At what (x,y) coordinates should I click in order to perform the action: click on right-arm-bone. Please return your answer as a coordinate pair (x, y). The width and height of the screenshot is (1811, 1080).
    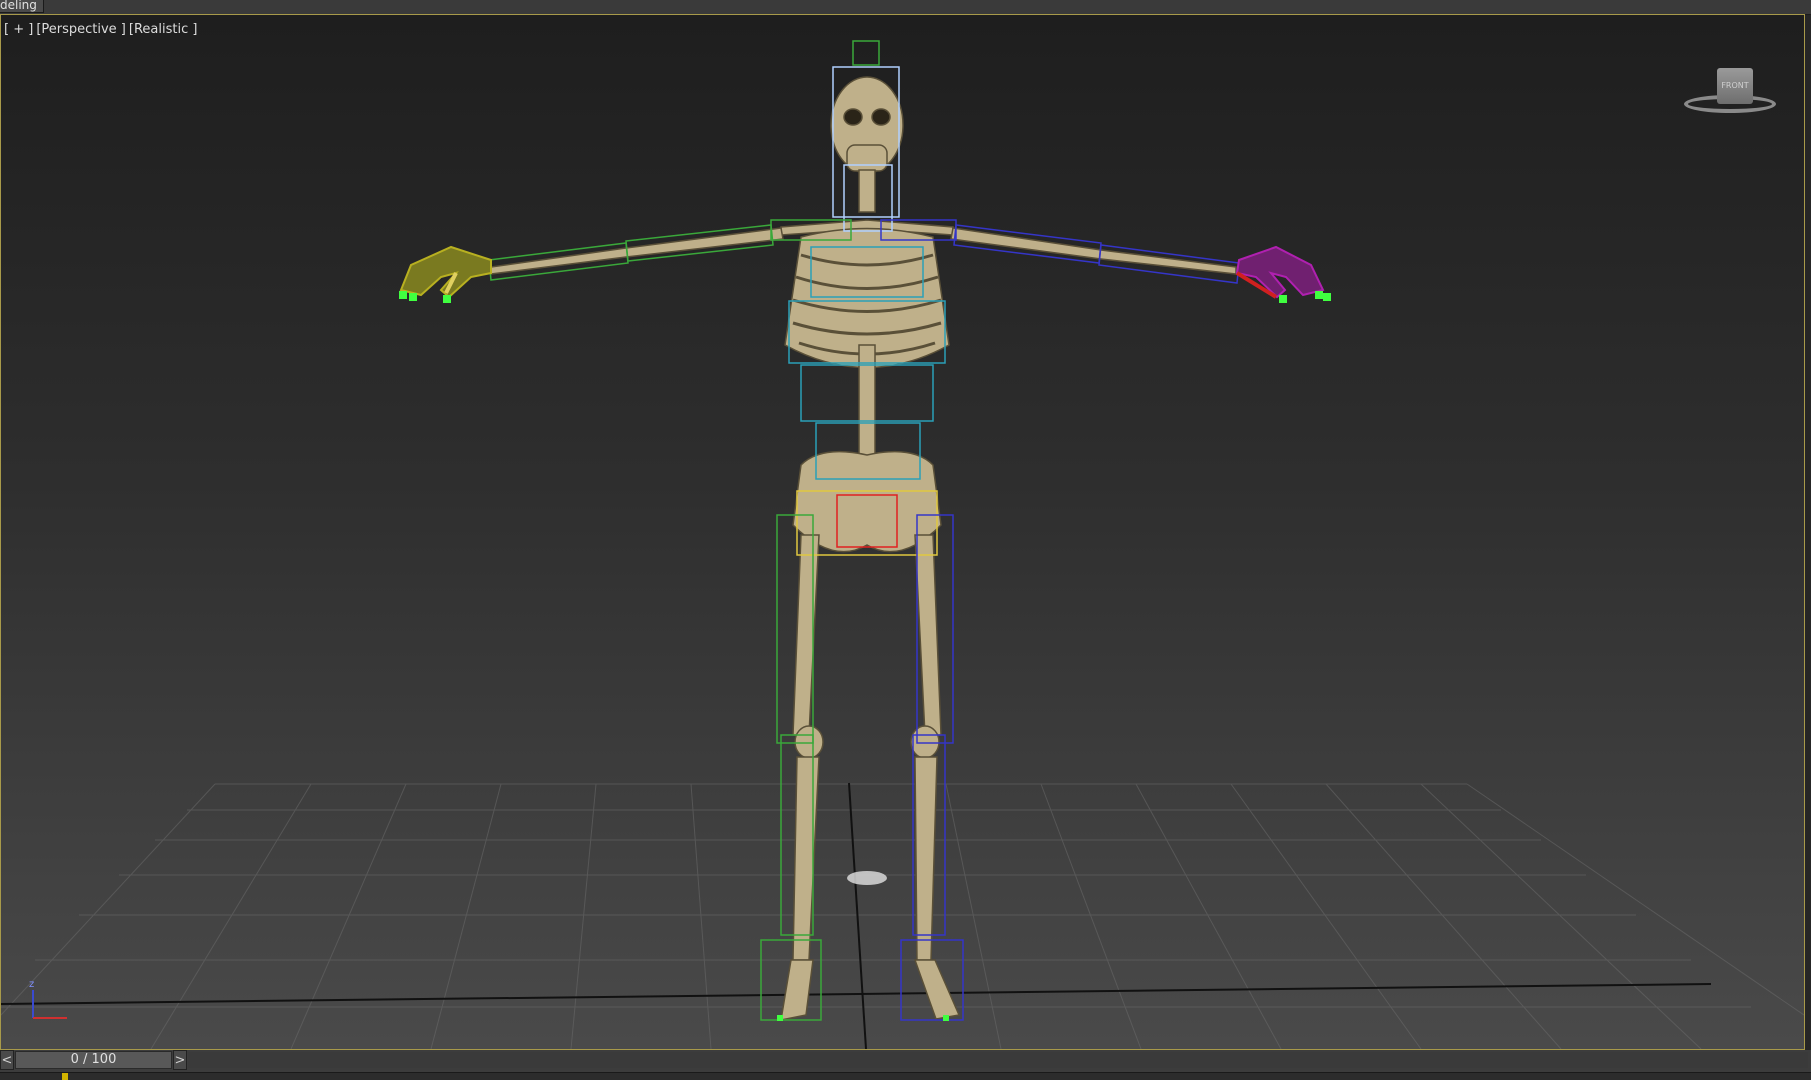
    Looking at the image, I should click on (1093, 251).